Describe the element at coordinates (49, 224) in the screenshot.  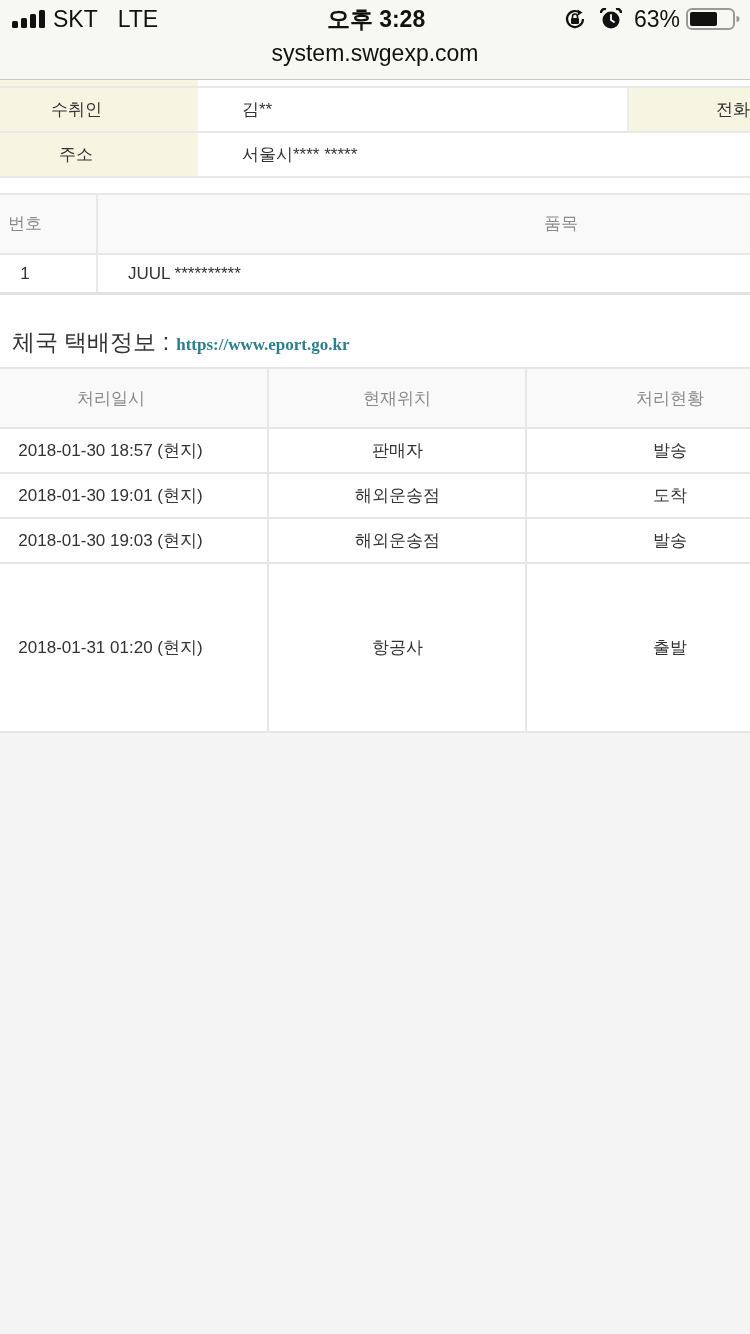
I see `header-cell: 번호` at that location.